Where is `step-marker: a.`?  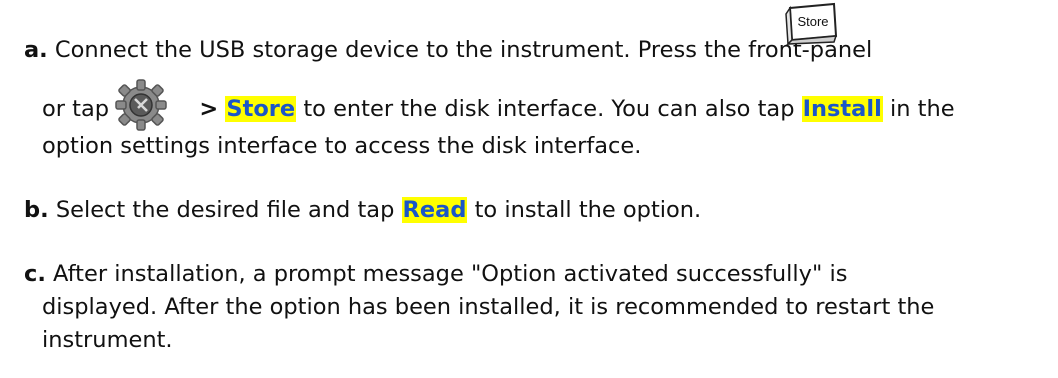 step-marker: a. is located at coordinates (36, 50).